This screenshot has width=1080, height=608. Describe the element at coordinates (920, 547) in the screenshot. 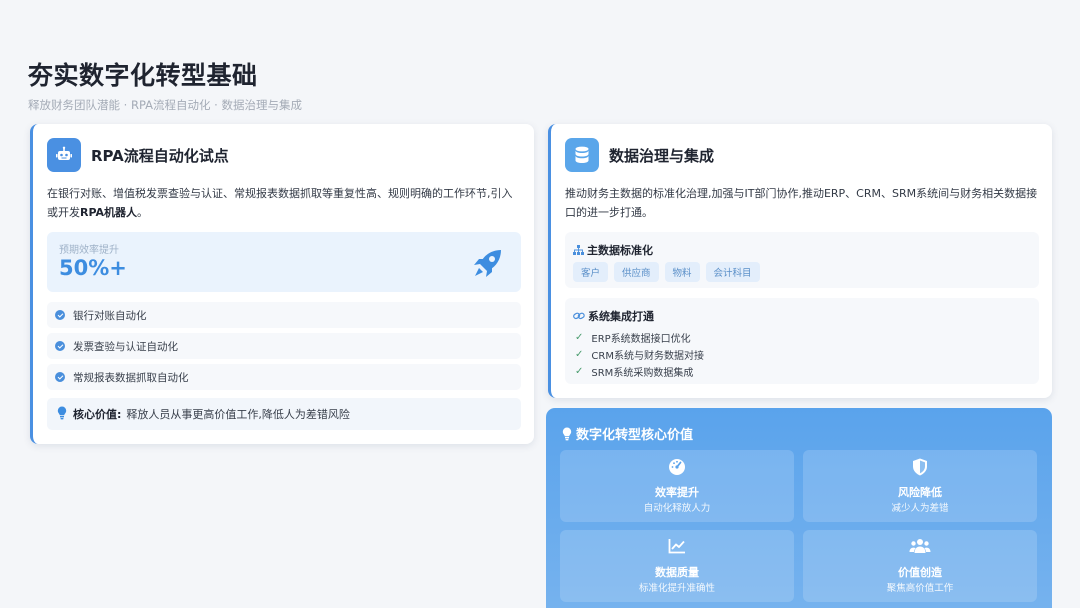

I see `users-icon` at that location.